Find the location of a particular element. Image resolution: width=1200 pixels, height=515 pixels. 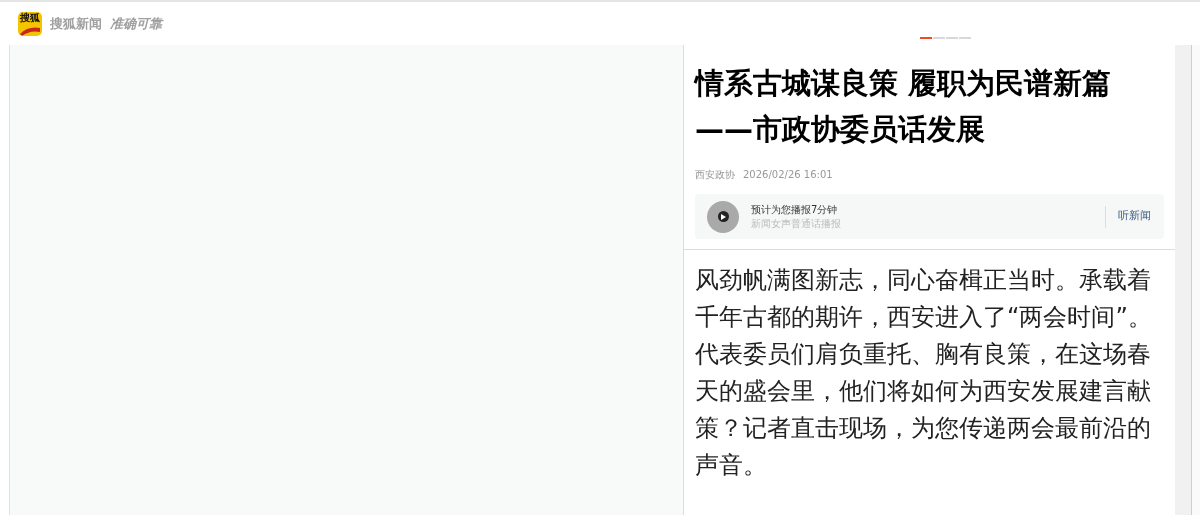

listen-button: 听新闻 is located at coordinates (1134, 216).